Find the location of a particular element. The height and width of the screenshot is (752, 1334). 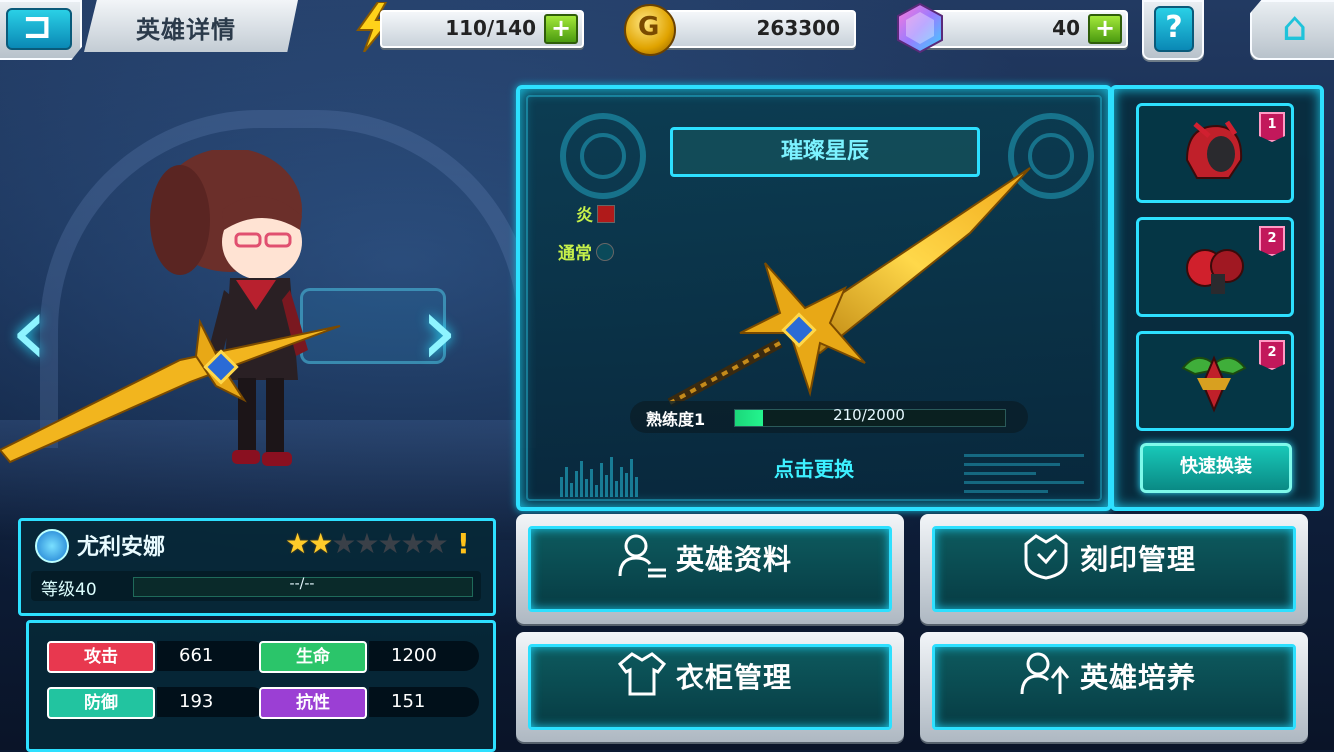

level-row: 等级40 --/-- is located at coordinates (256, 586).